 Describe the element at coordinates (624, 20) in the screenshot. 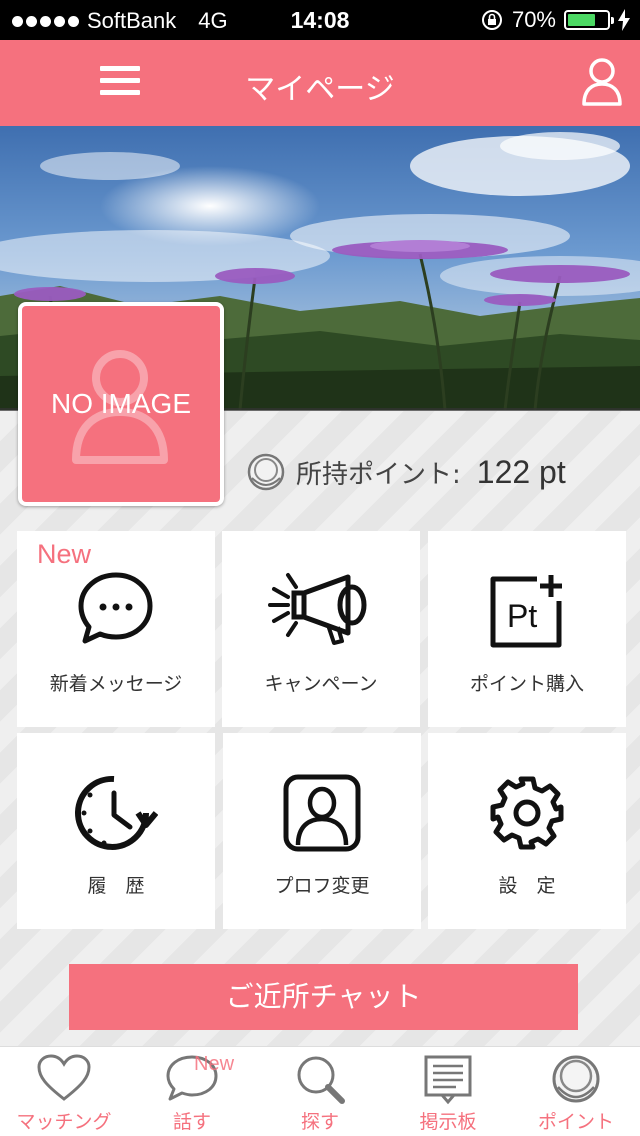

I see `charging-bolt-icon` at that location.